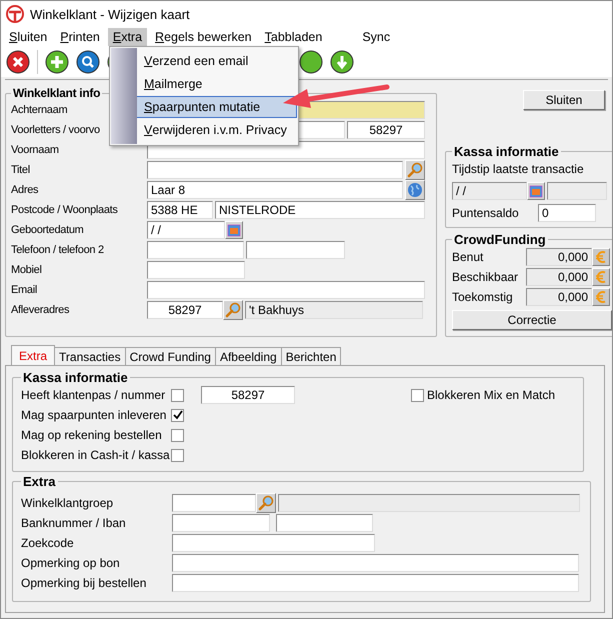 The height and width of the screenshot is (619, 613). Describe the element at coordinates (40, 310) in the screenshot. I see `field-label: Afleveradres` at that location.